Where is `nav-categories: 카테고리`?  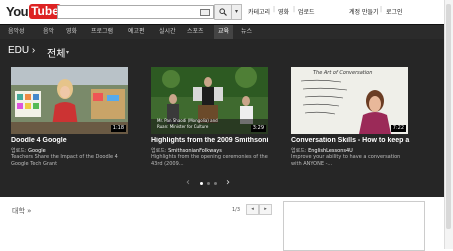
nav-categories: 카테고리 is located at coordinates (259, 11).